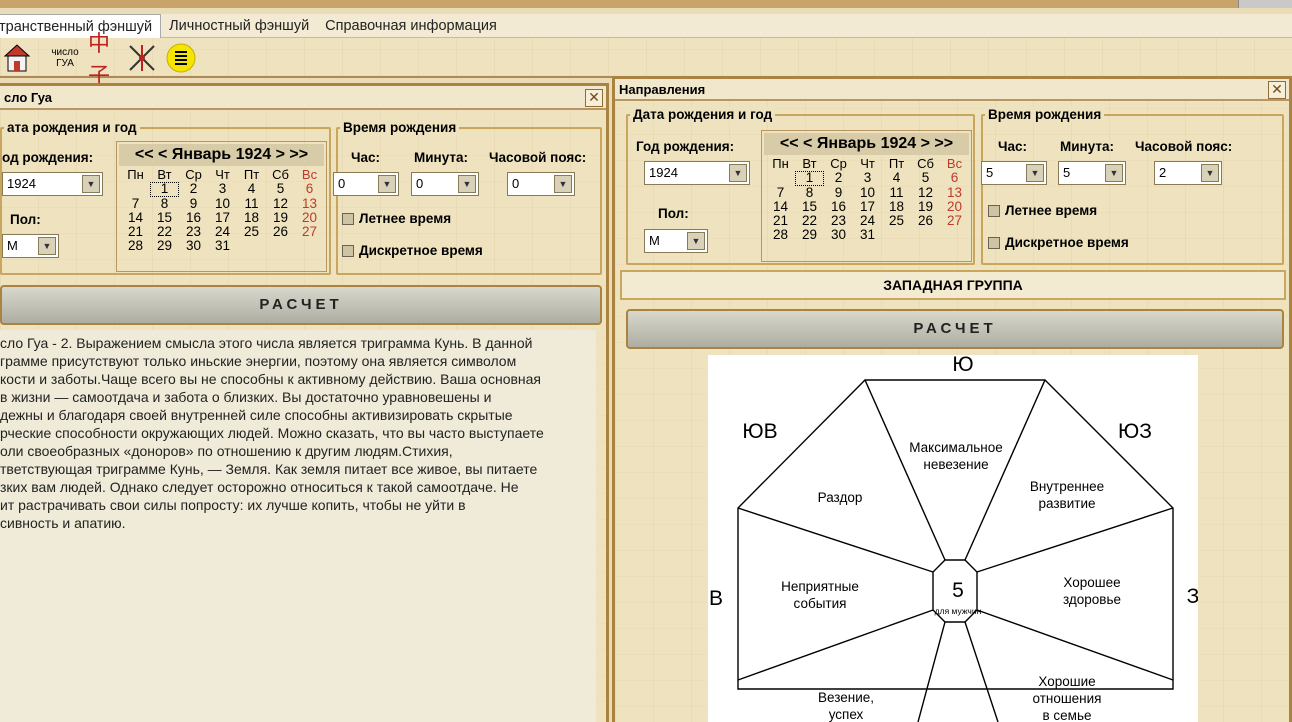  Describe the element at coordinates (445, 184) in the screenshot. I see `minute-select: 0 ▼` at that location.